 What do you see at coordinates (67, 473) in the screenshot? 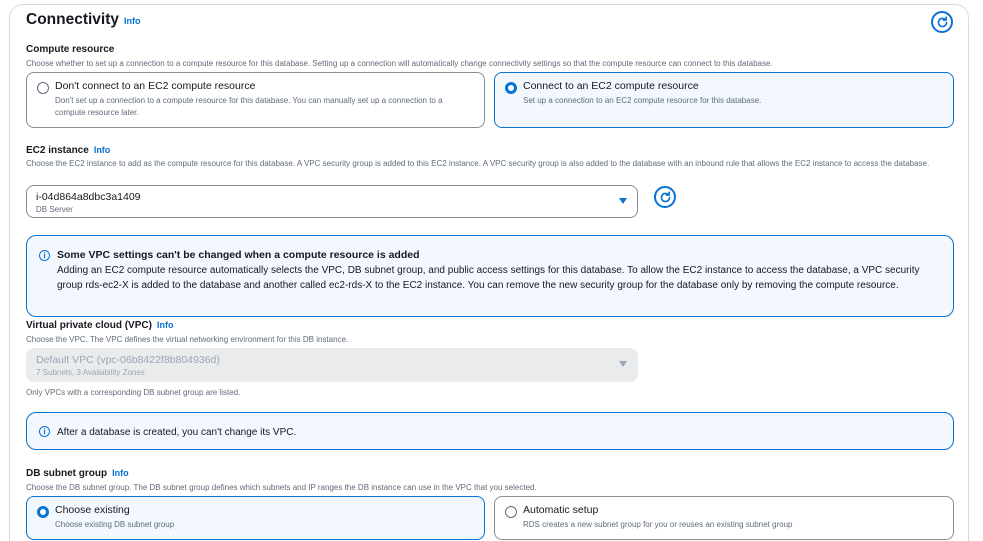
I see `db-subnet-group-label-text: DB subnet group` at bounding box center [67, 473].